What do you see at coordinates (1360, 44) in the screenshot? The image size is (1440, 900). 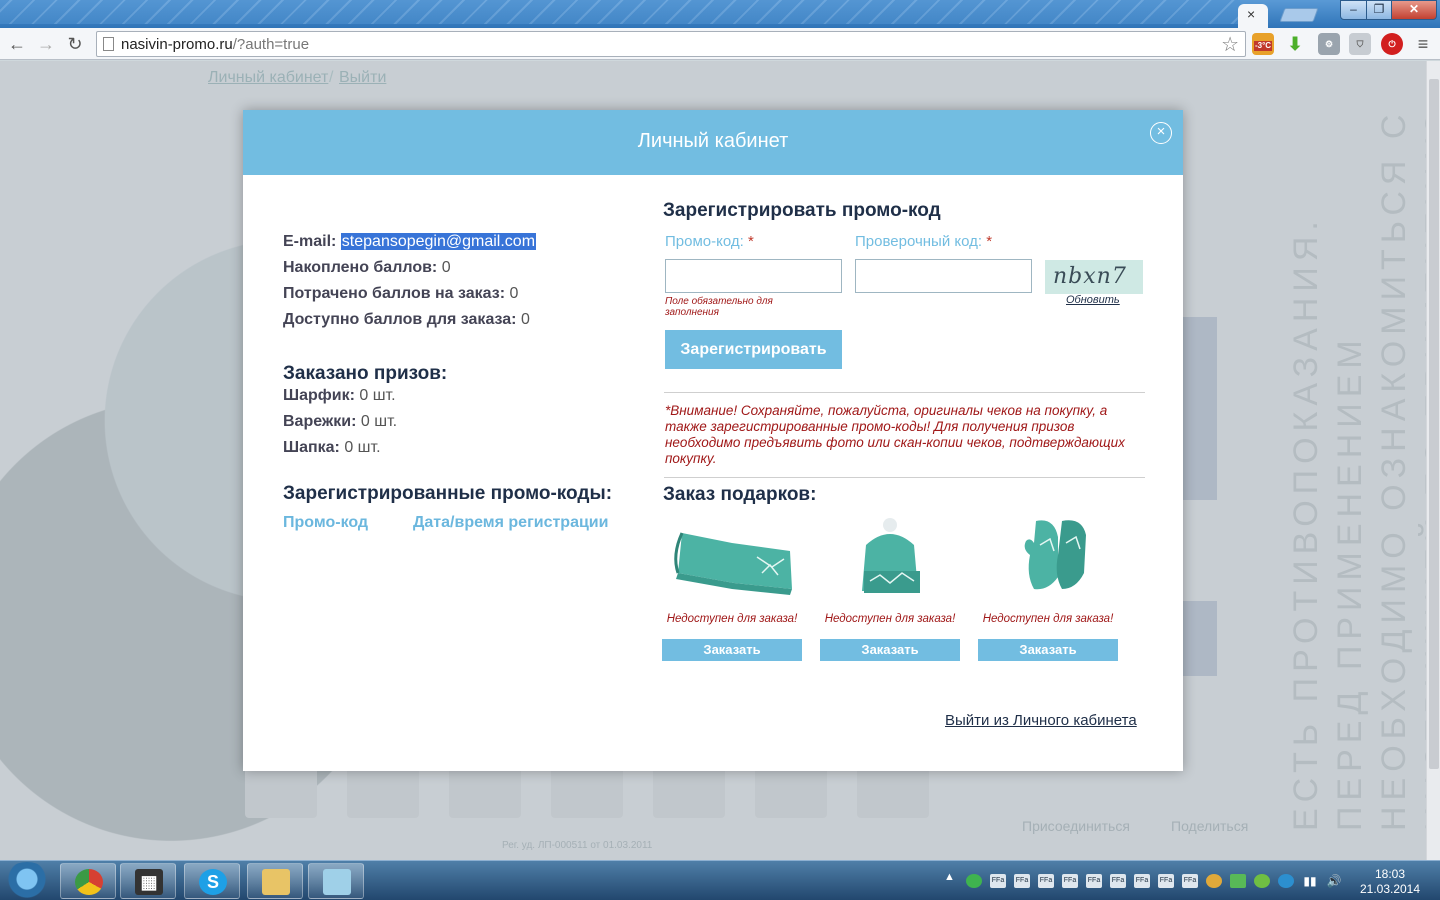 I see `shield-extension-icon: ⛉` at bounding box center [1360, 44].